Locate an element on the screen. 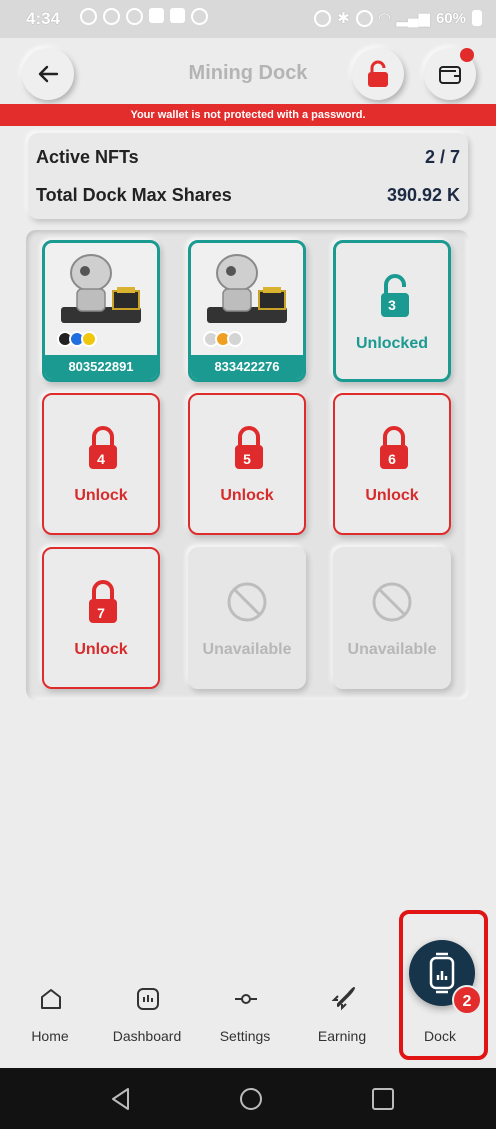  threads-icon is located at coordinates (111, 16).